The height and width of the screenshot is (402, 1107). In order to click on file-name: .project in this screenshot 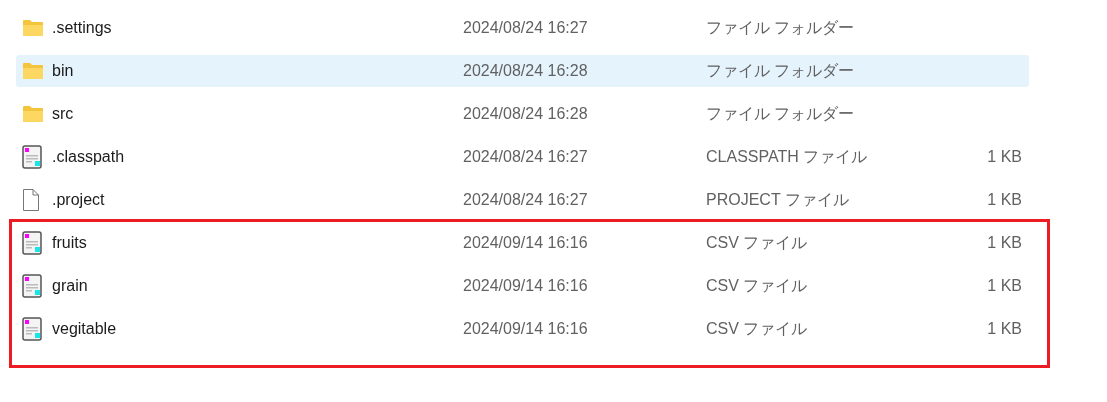, I will do `click(79, 200)`.